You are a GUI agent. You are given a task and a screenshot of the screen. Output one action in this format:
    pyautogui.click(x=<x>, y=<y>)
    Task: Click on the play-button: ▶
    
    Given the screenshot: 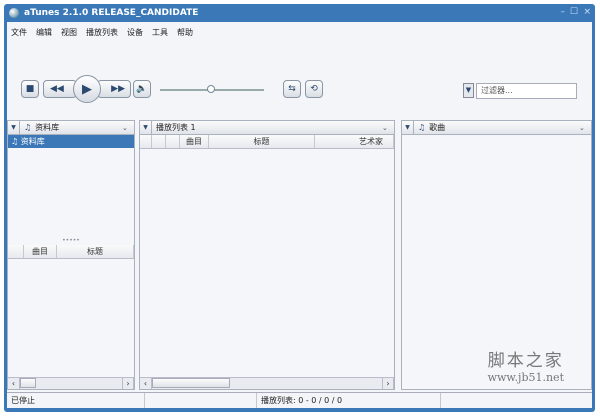 What is the action you would take?
    pyautogui.click(x=87, y=89)
    